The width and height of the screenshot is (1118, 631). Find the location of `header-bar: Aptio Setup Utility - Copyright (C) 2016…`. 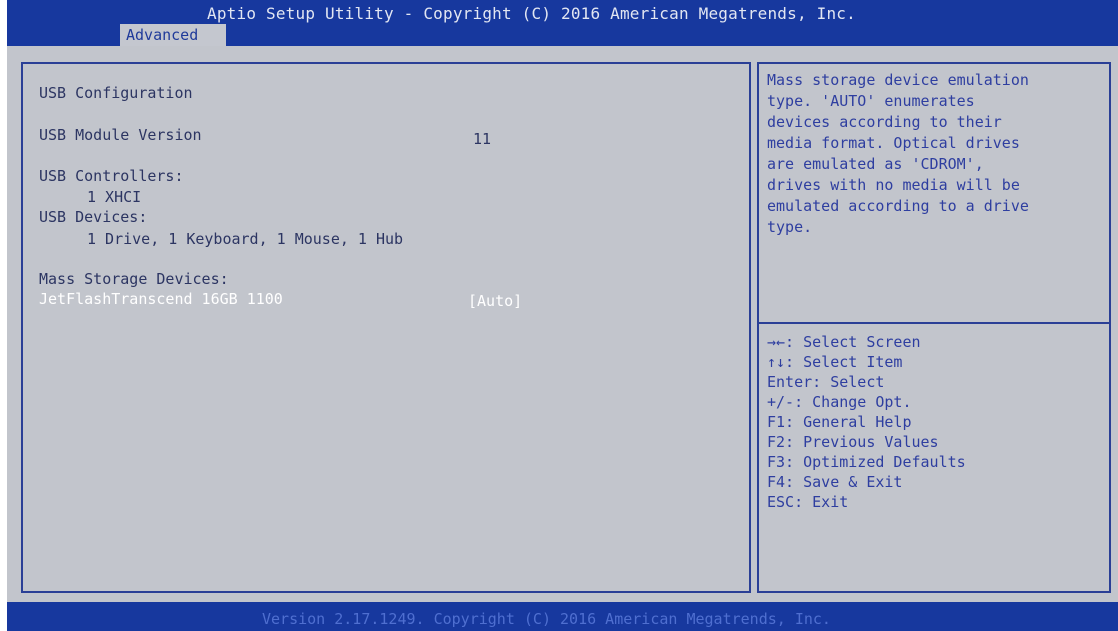

header-bar: Aptio Setup Utility - Copyright (C) 2016… is located at coordinates (562, 23).